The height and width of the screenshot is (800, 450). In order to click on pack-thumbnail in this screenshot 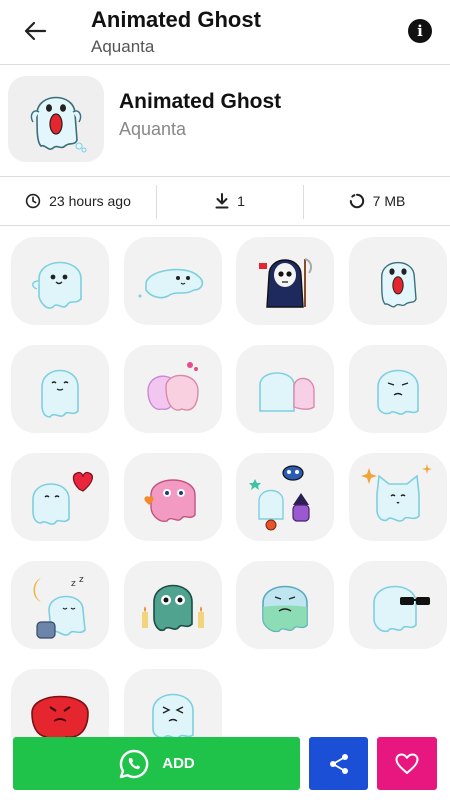, I will do `click(56, 119)`.